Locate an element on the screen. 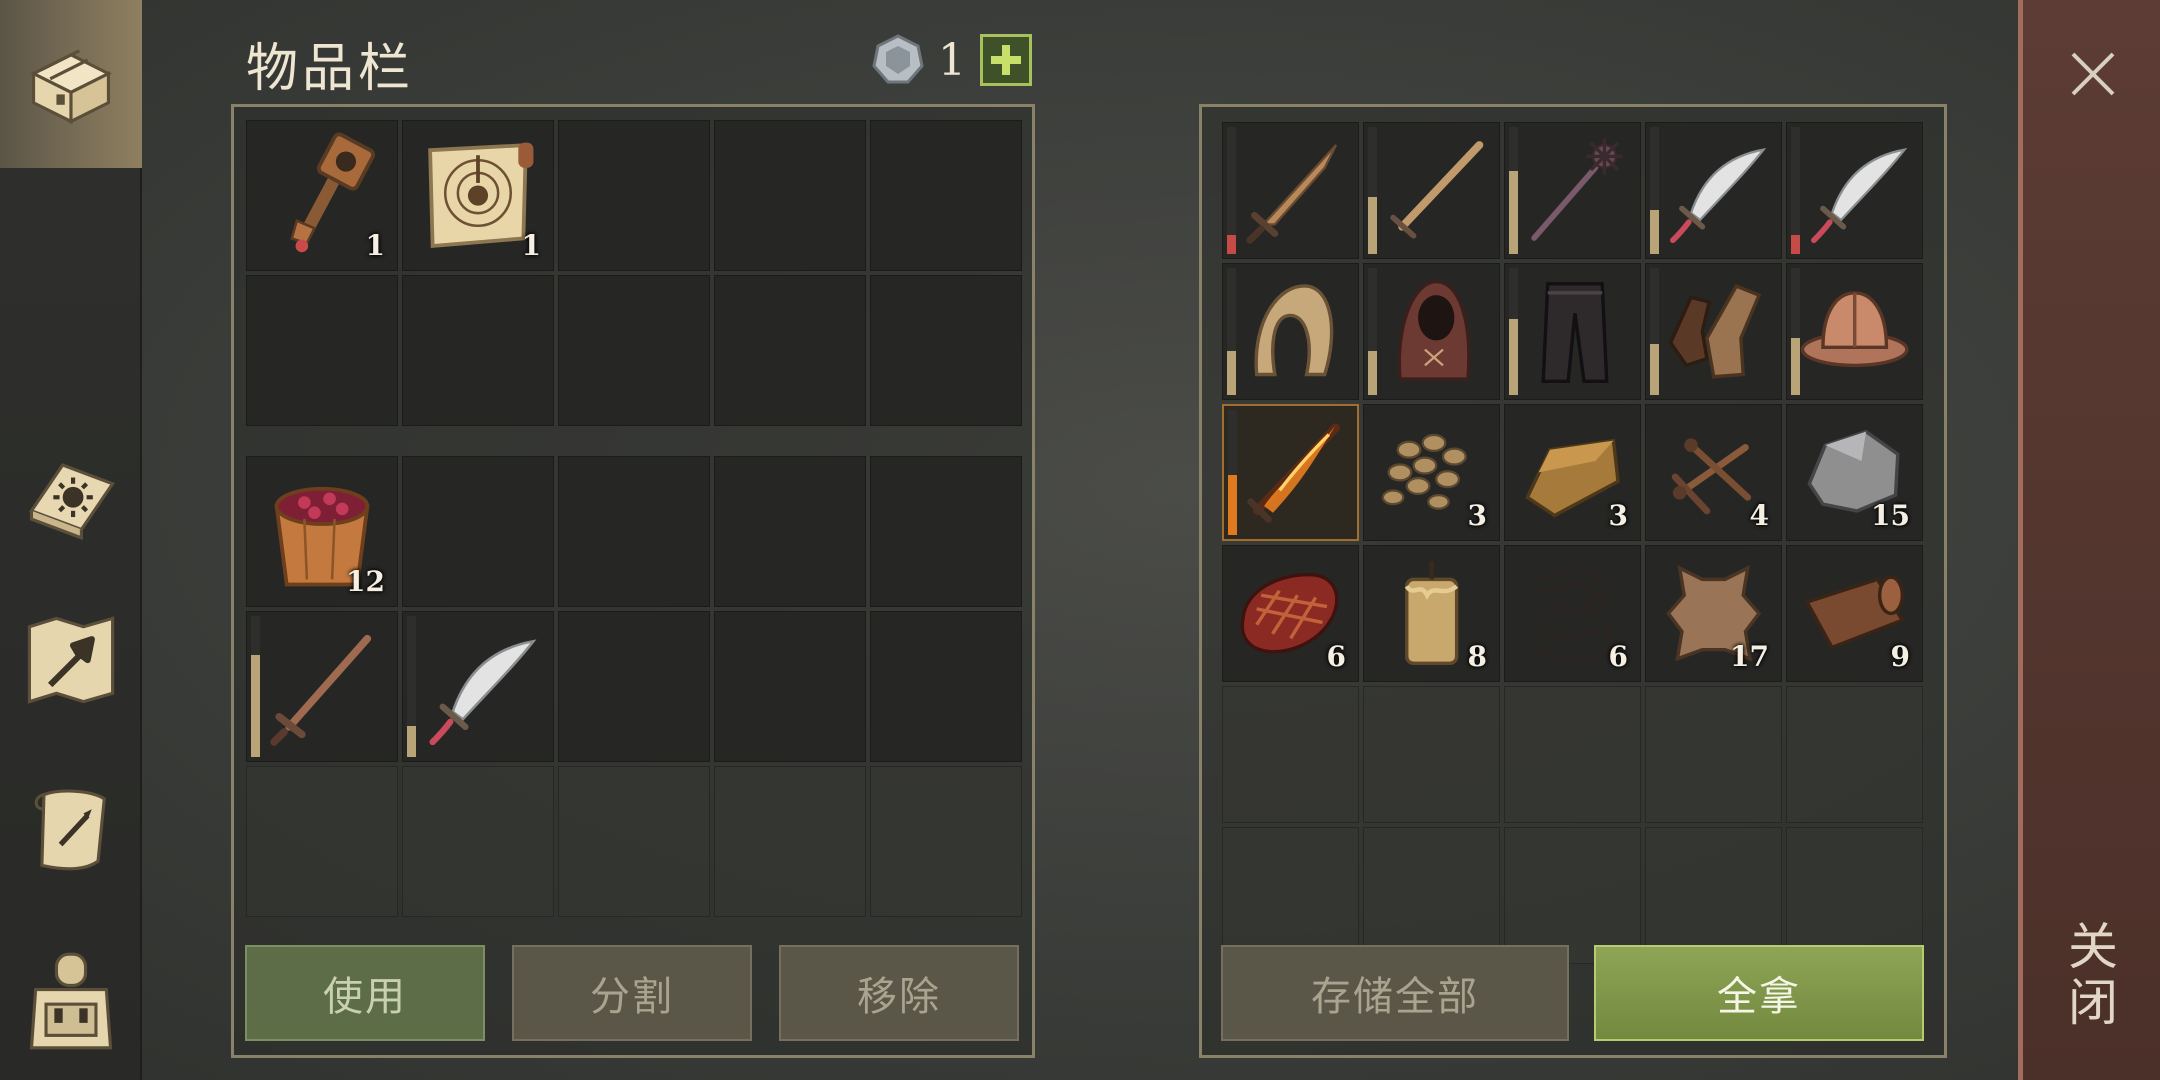 Image resolution: width=2160 pixels, height=1080 pixels. flaming-sword-icon is located at coordinates (1293, 473).